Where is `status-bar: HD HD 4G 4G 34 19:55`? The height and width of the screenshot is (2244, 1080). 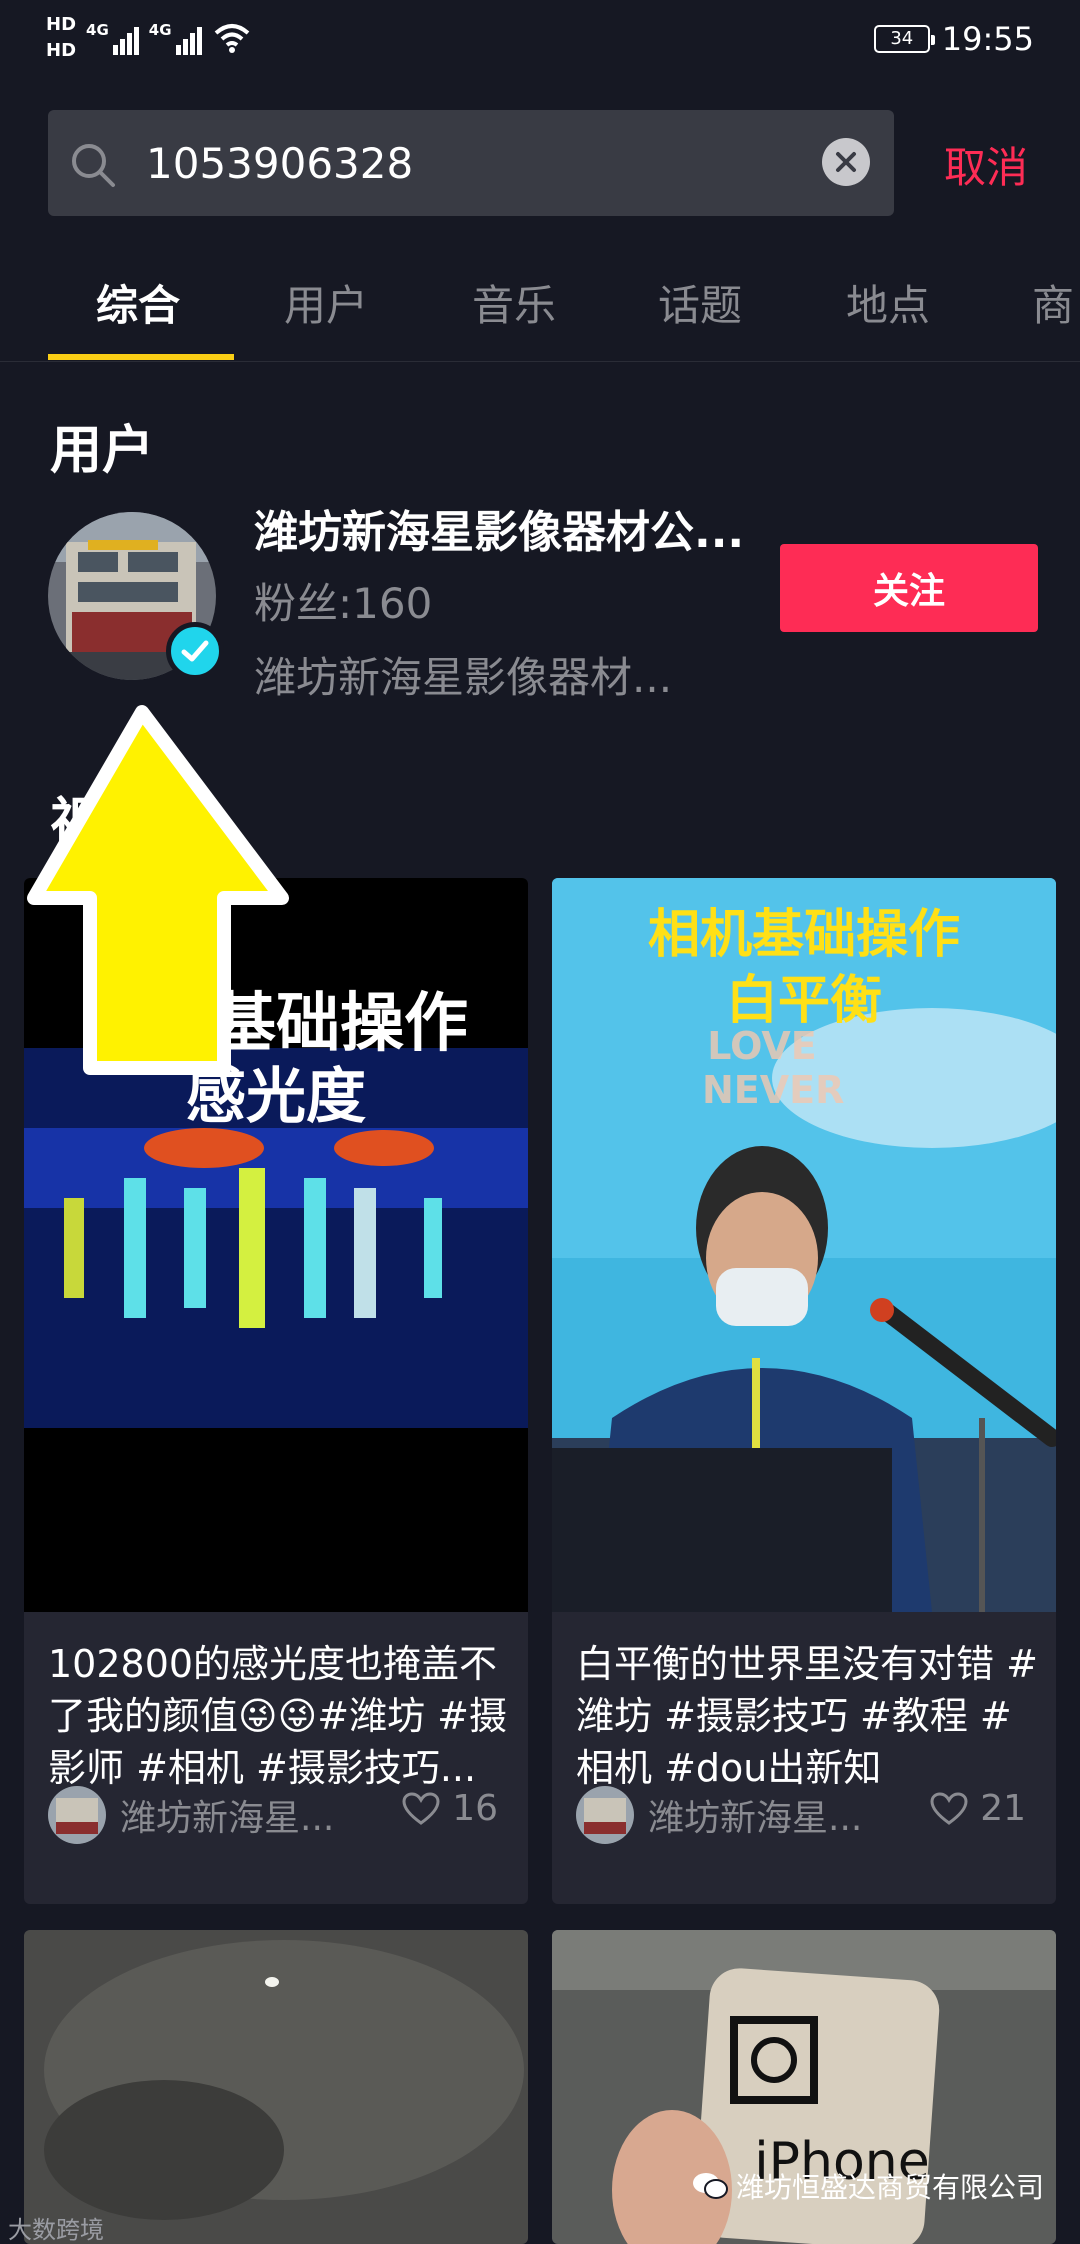 status-bar: HD HD 4G 4G 34 19:55 is located at coordinates (540, 45).